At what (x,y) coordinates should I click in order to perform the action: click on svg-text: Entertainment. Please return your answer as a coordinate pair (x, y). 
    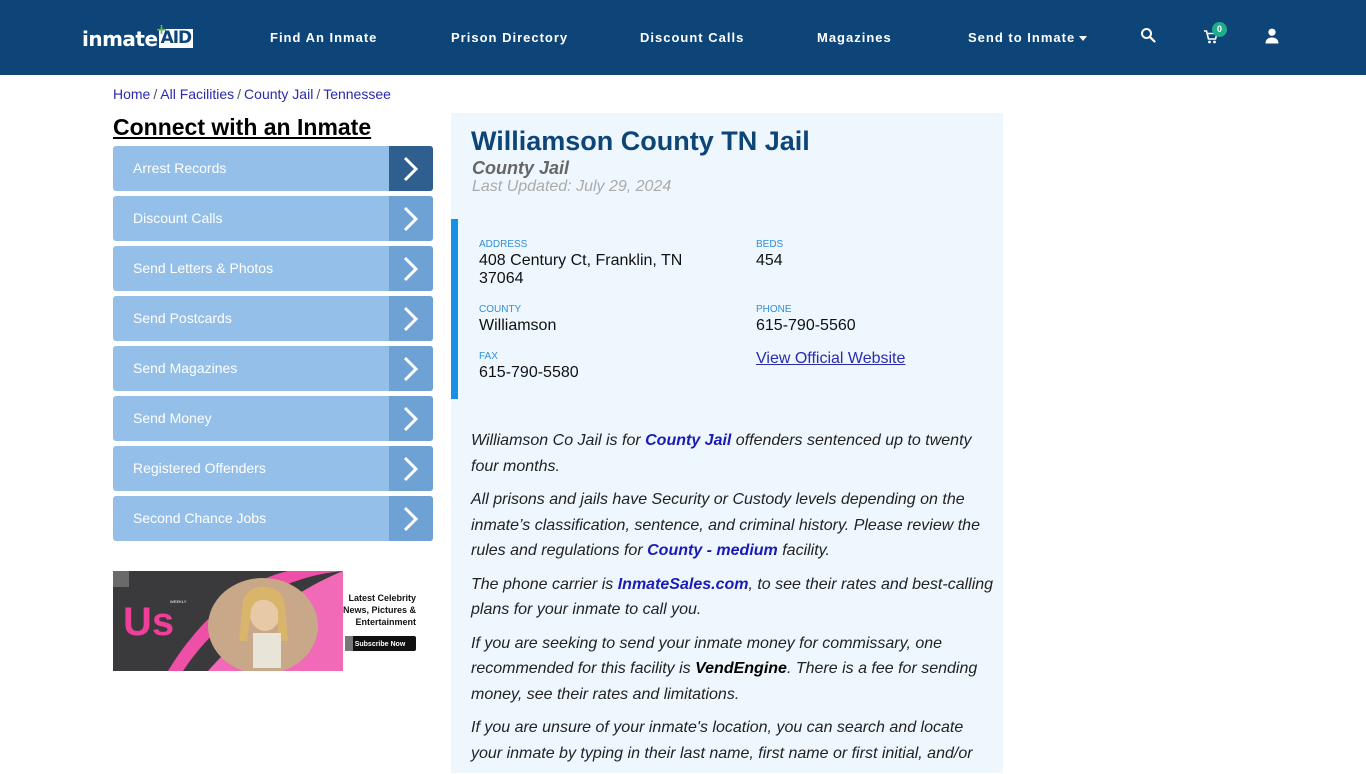
    Looking at the image, I should click on (385, 622).